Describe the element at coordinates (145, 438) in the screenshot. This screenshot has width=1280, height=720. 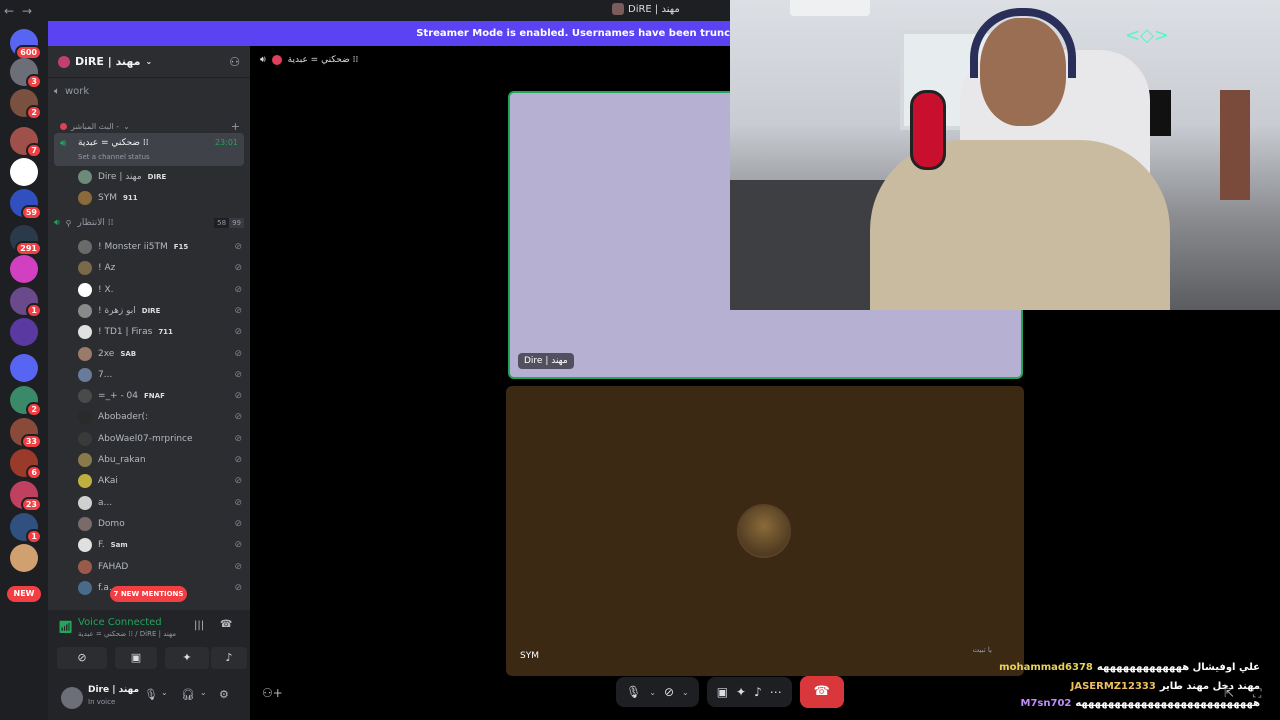
I see `member-name: AboWael07-mrprince` at that location.